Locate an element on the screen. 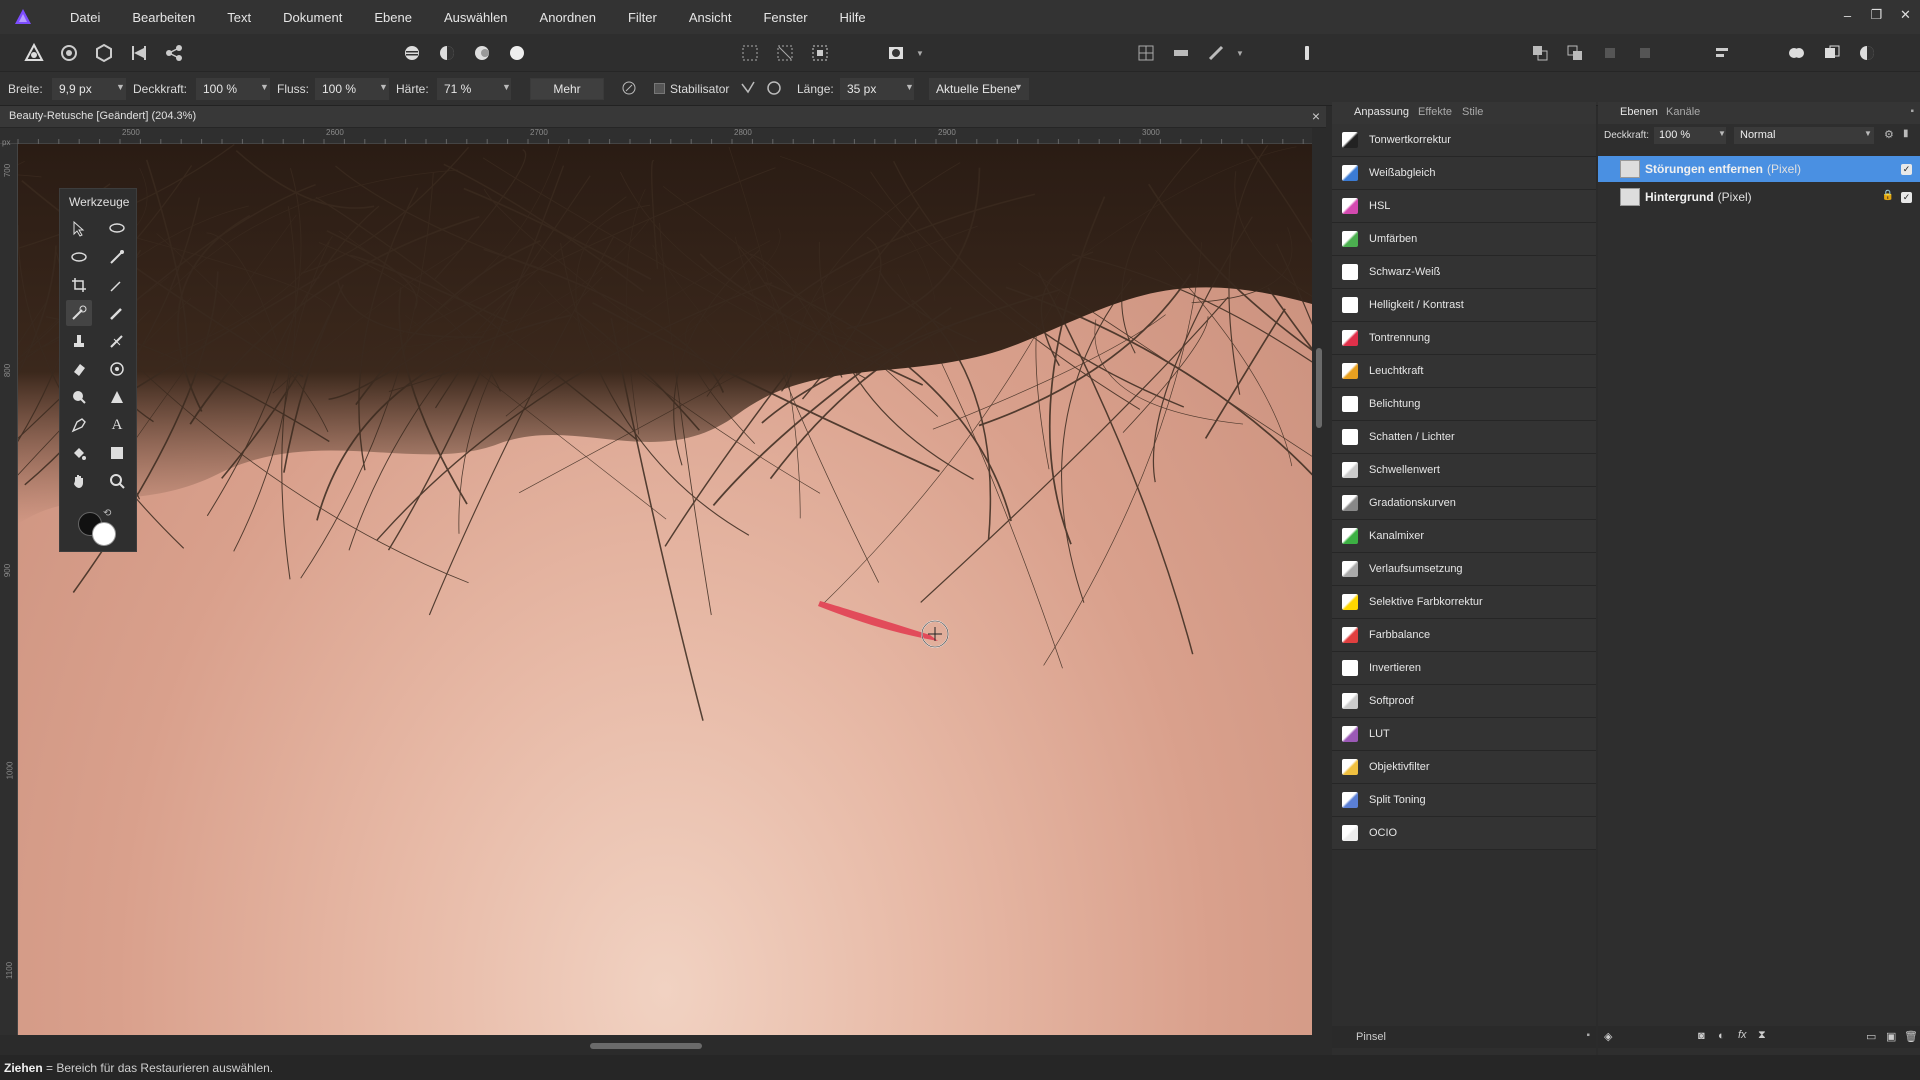  menu-dokument: Dokument is located at coordinates (312, 17).